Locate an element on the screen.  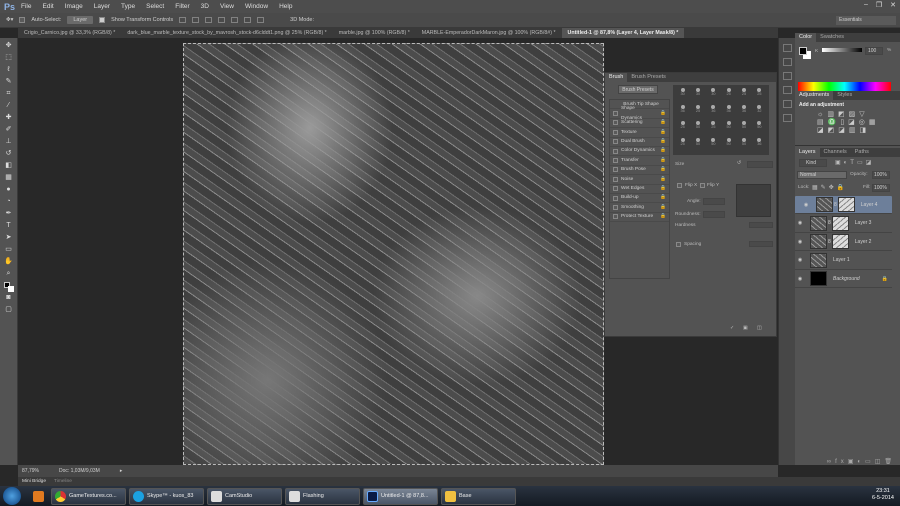
system-clock: 23:31 6-5-2014 is located at coordinates (883, 495).